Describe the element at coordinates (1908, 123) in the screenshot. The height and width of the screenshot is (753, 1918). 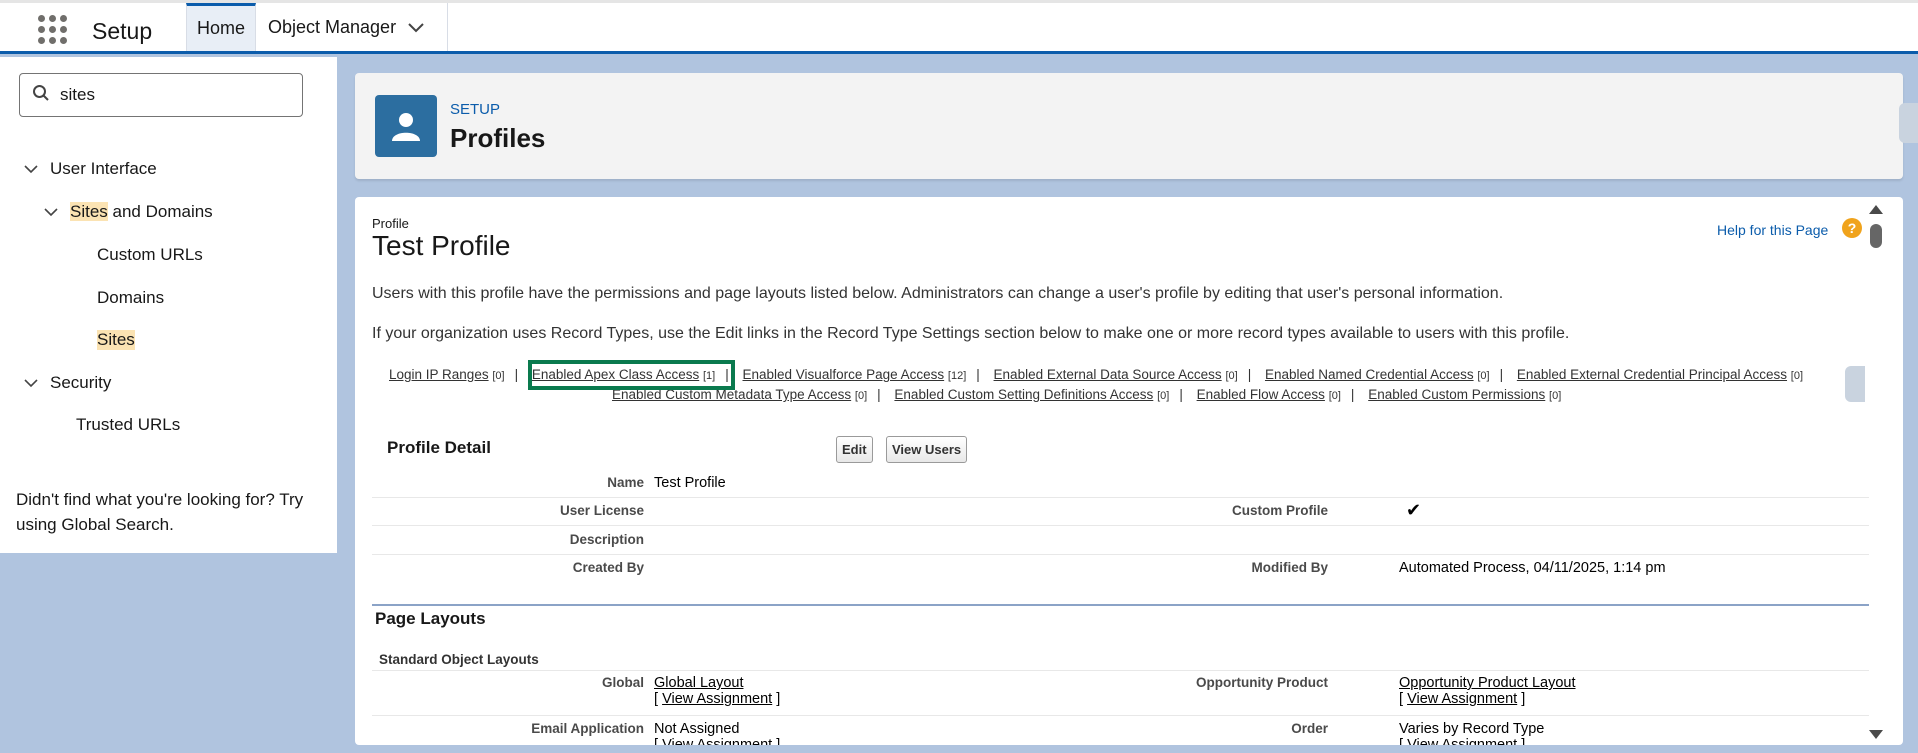
I see `side-panel-toggle` at that location.